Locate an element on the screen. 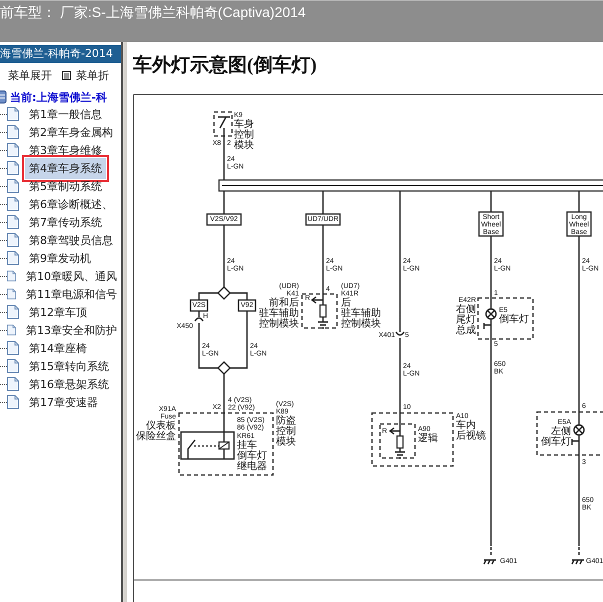 The image size is (603, 602). chapter-item: 第16章悬架系统 is located at coordinates (69, 384).